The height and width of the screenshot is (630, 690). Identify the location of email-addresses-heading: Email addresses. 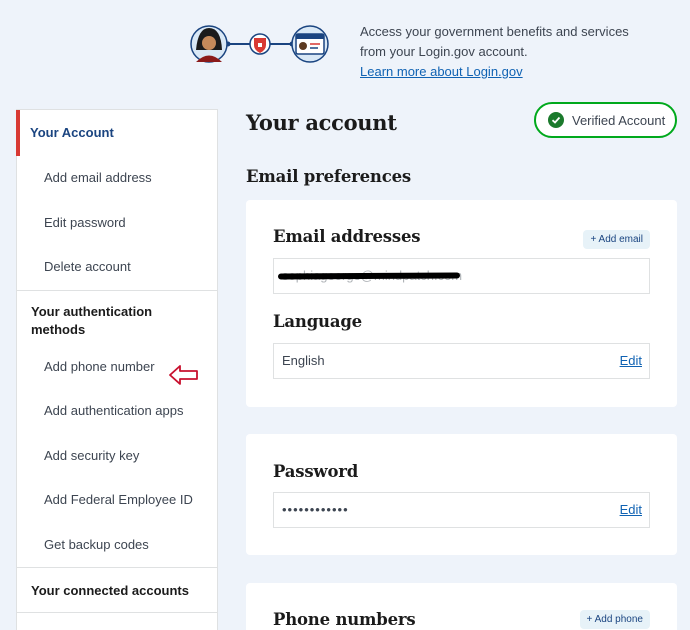
(347, 236).